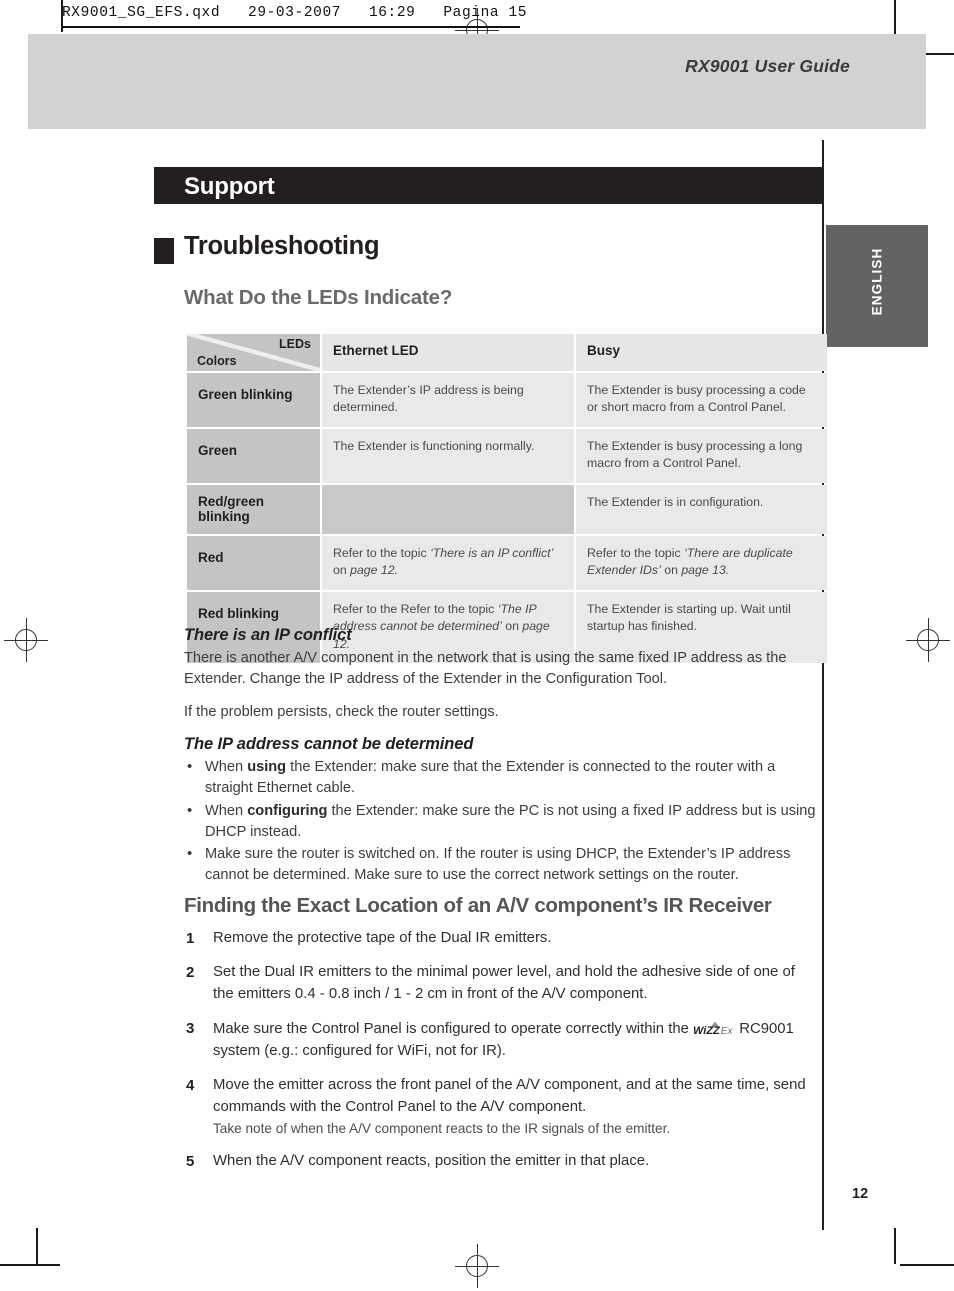  What do you see at coordinates (725, 1031) in the screenshot?
I see `svg-text: .Ex` at bounding box center [725, 1031].